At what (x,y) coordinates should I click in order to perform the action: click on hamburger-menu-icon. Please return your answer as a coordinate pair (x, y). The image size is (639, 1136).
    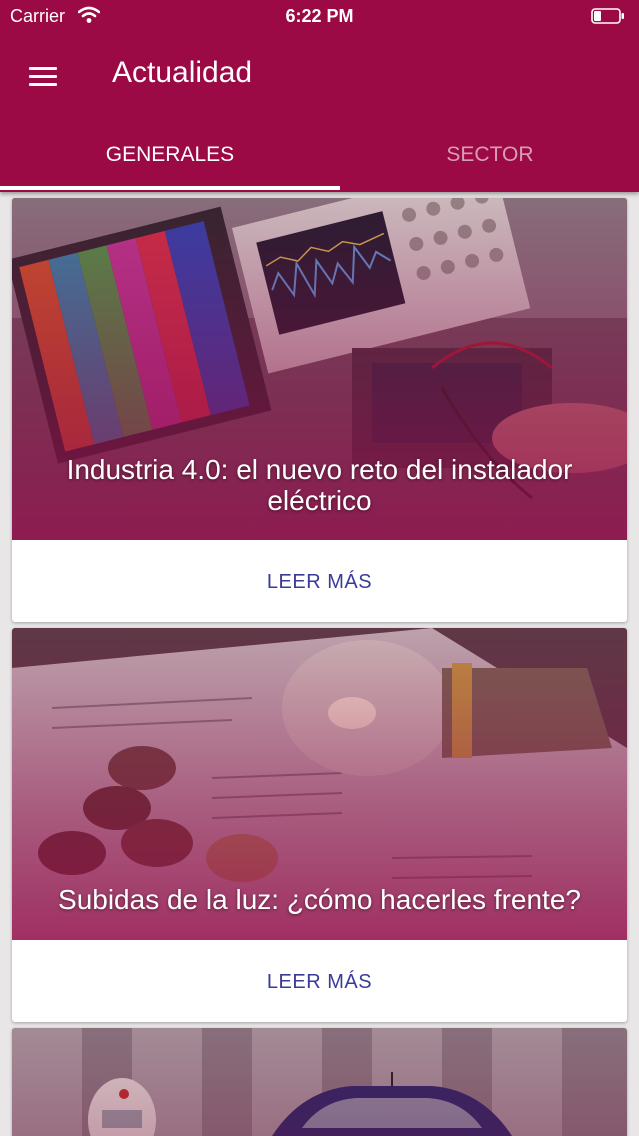
    Looking at the image, I should click on (43, 76).